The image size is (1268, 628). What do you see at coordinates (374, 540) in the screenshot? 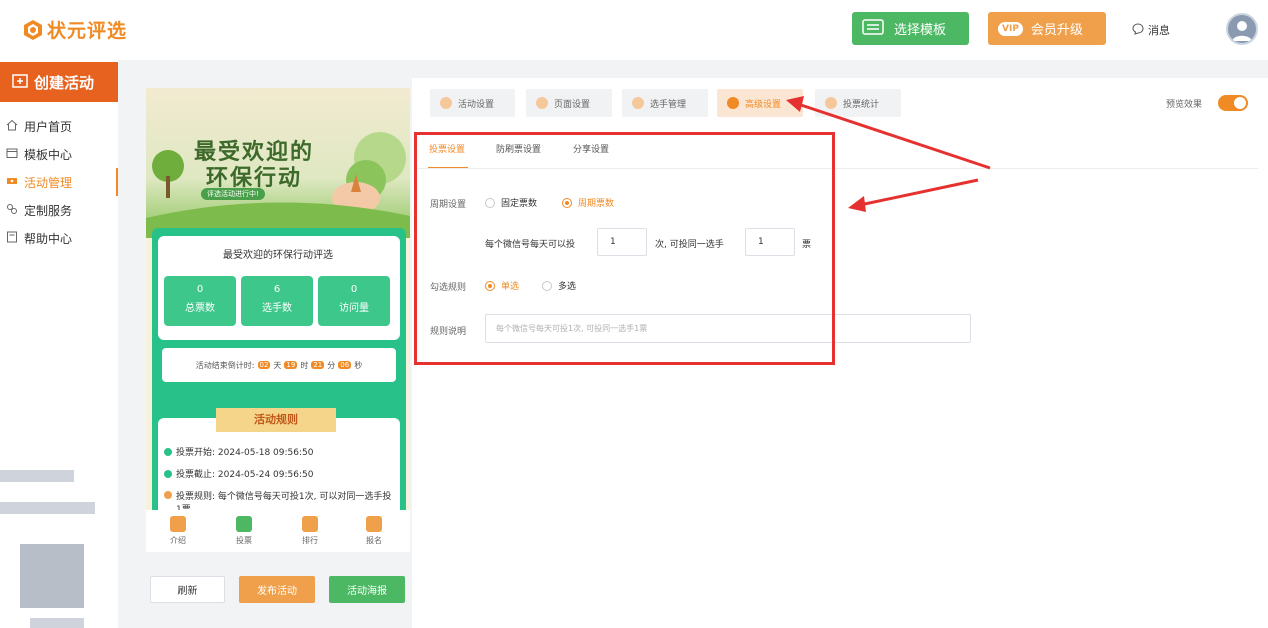
I see `preview-nav-label: 报名` at bounding box center [374, 540].